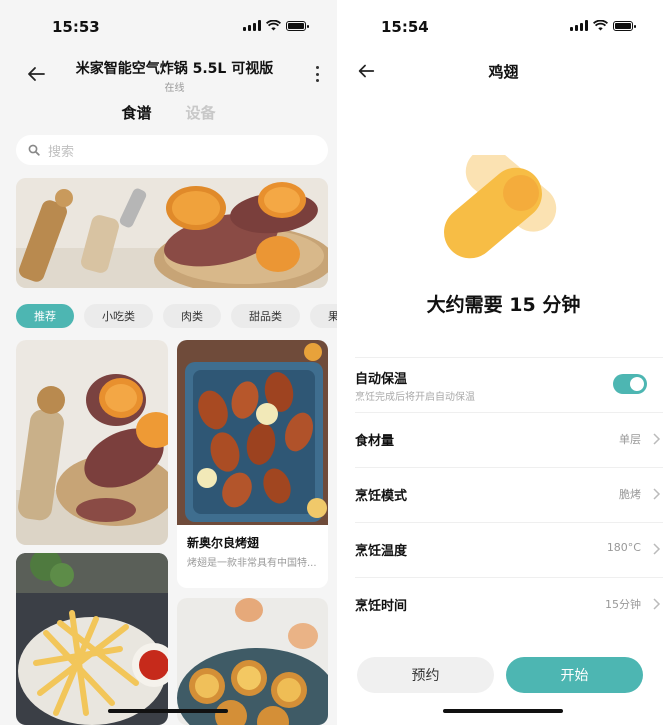 The image size is (670, 725). What do you see at coordinates (509, 604) in the screenshot?
I see `setting-cooking-time: 烹饪时间 15分钟` at bounding box center [509, 604].